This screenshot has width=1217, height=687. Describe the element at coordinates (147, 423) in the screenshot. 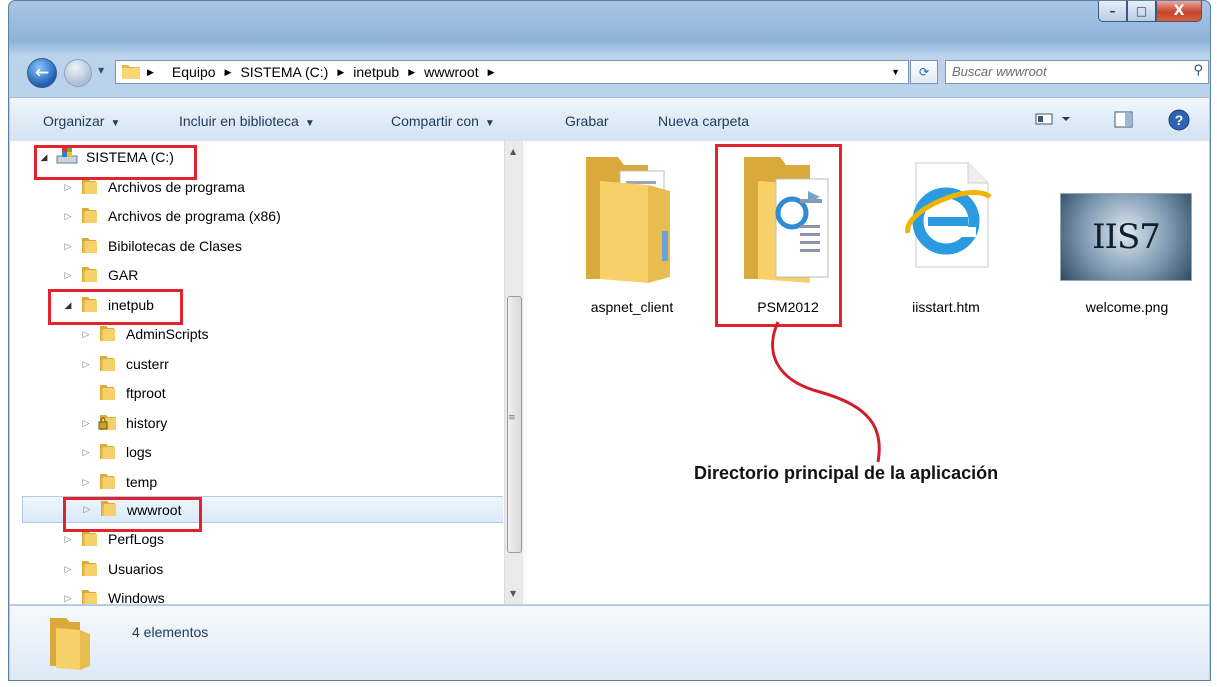

I see `tree-item-label: history` at that location.